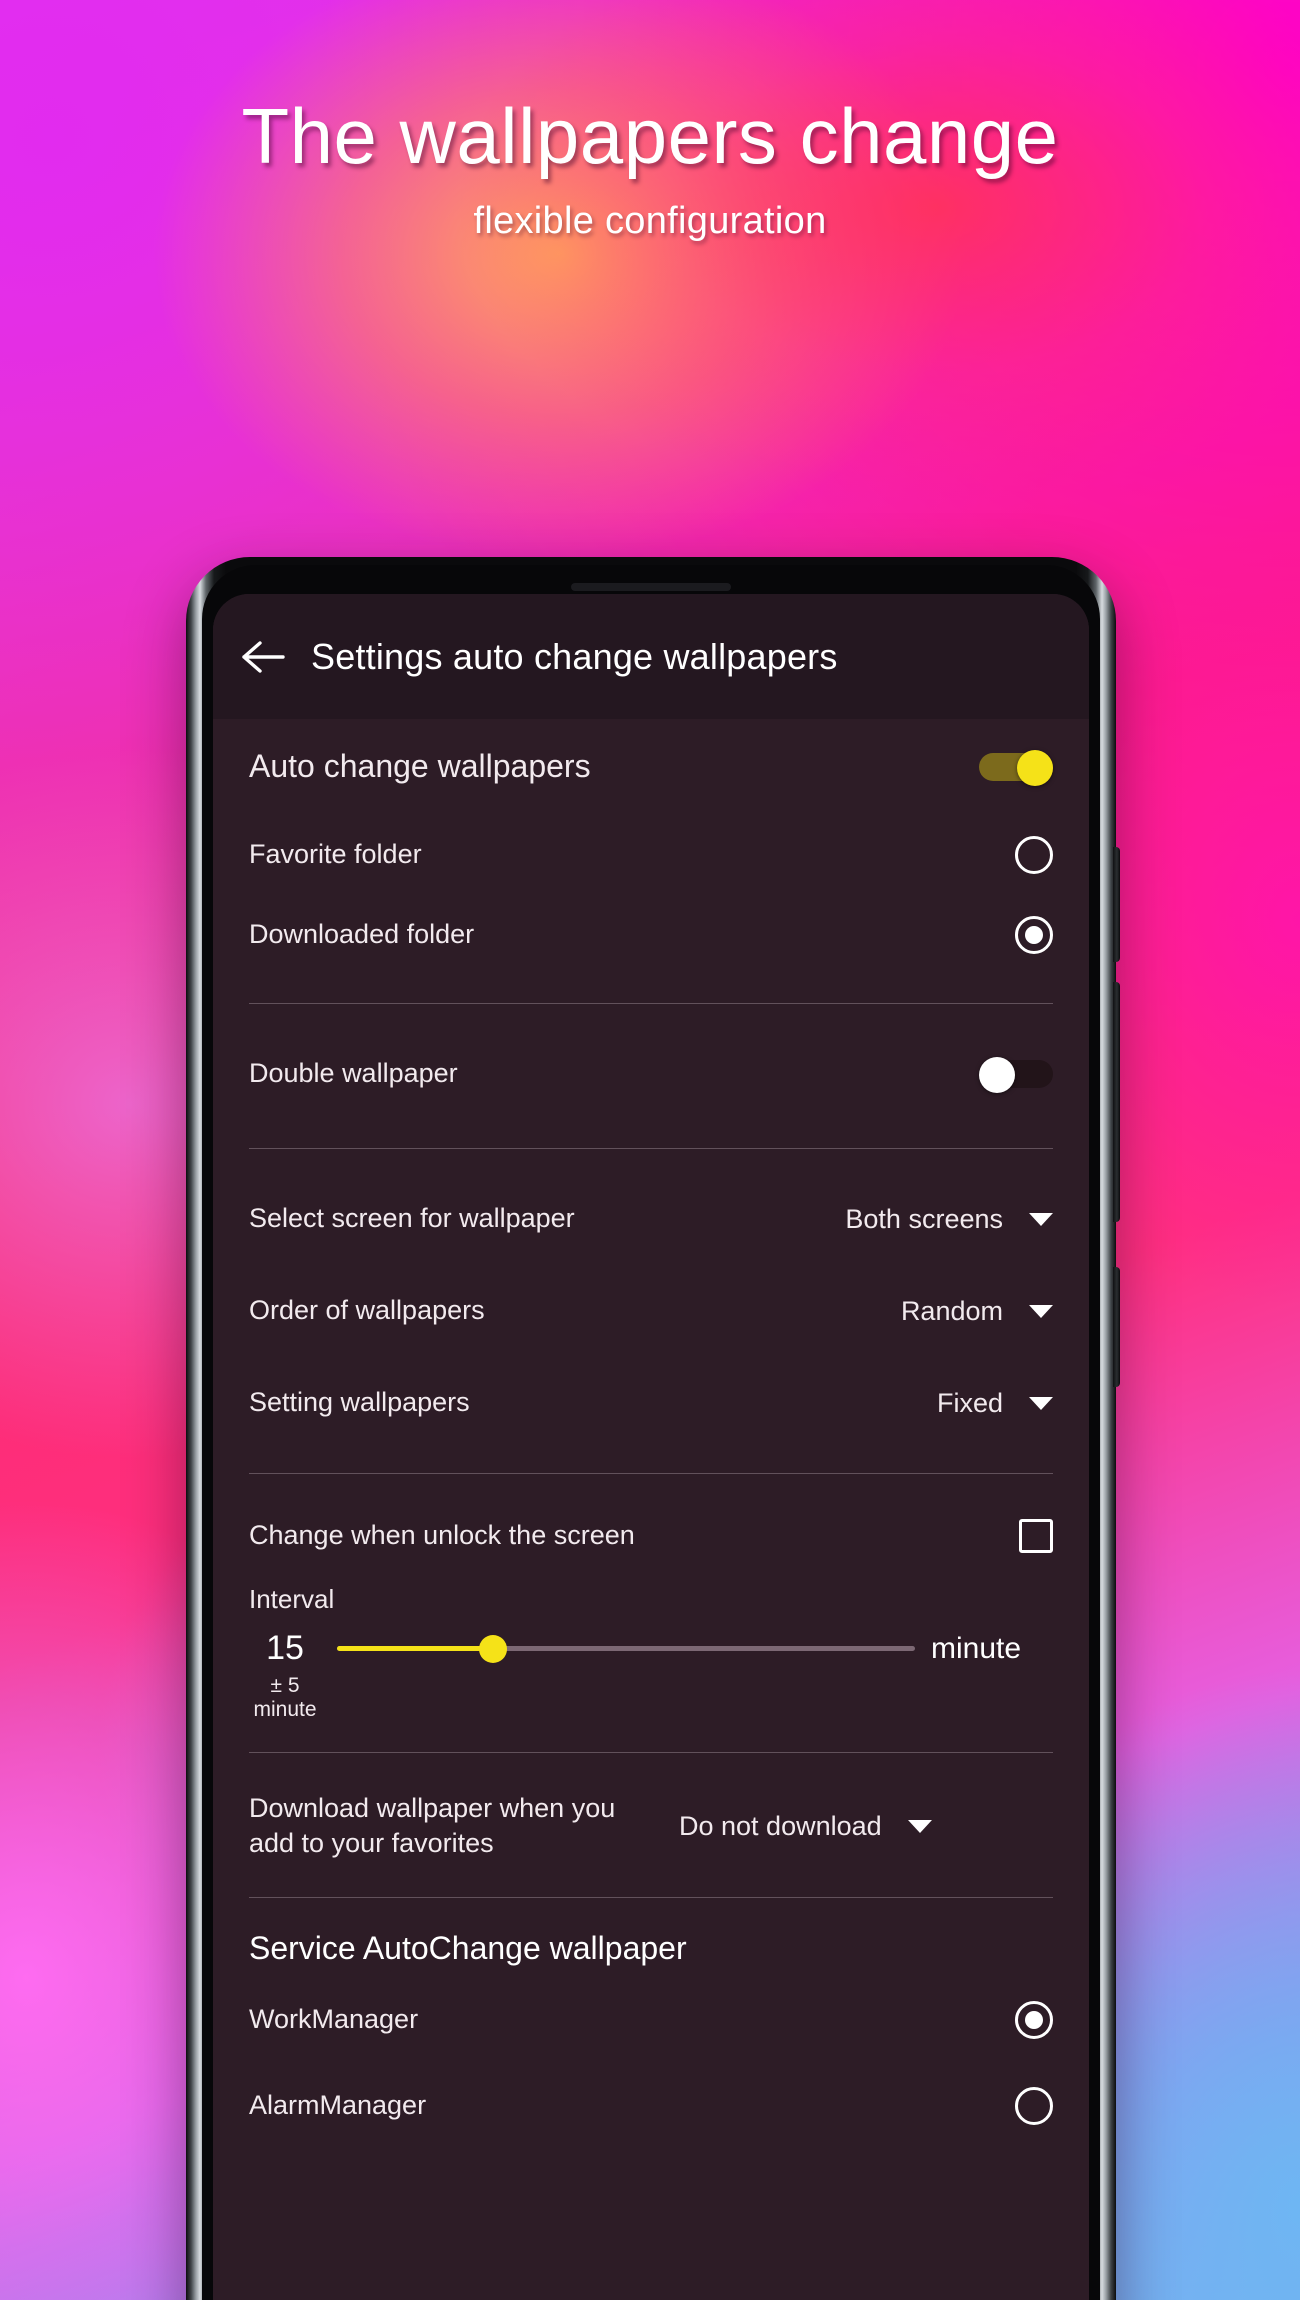 Image resolution: width=1300 pixels, height=2300 pixels. Describe the element at coordinates (263, 657) in the screenshot. I see `arrow-left-icon` at that location.